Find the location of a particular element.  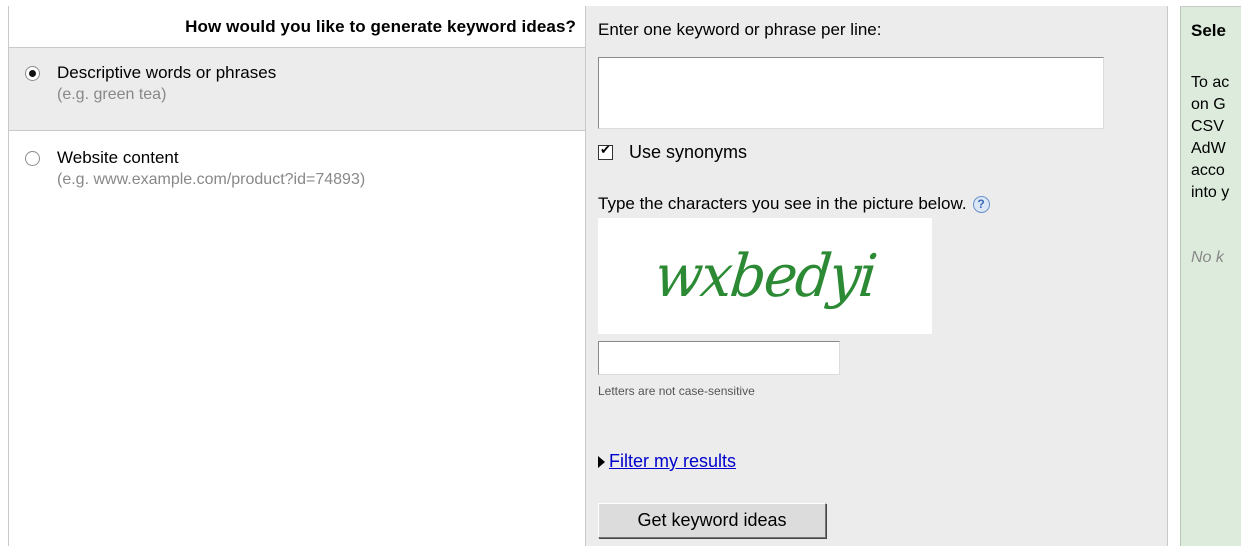

captcha-hint: Letters are not case-sensitive is located at coordinates (676, 391).